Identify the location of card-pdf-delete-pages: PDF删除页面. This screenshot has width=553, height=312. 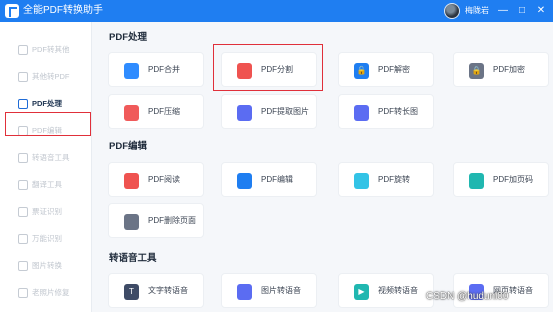
(156, 220).